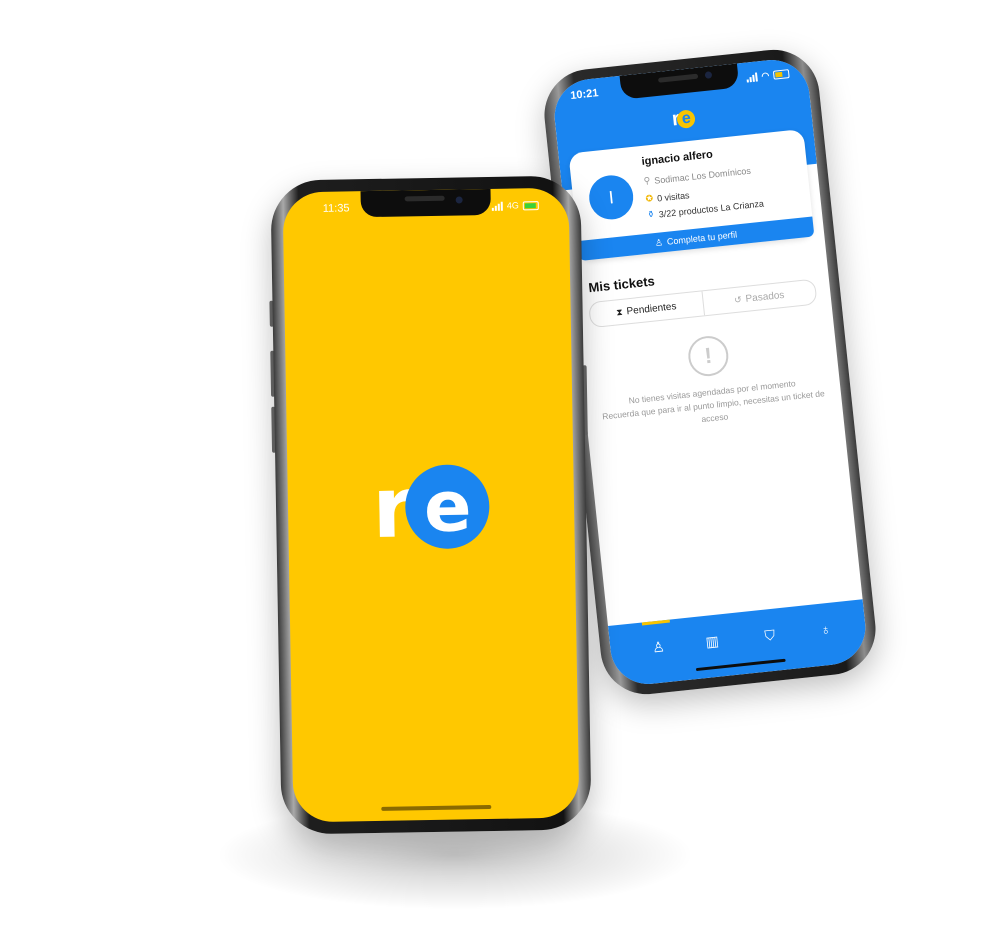  I want to click on lightbulb-icon: ♁, so click(826, 629).